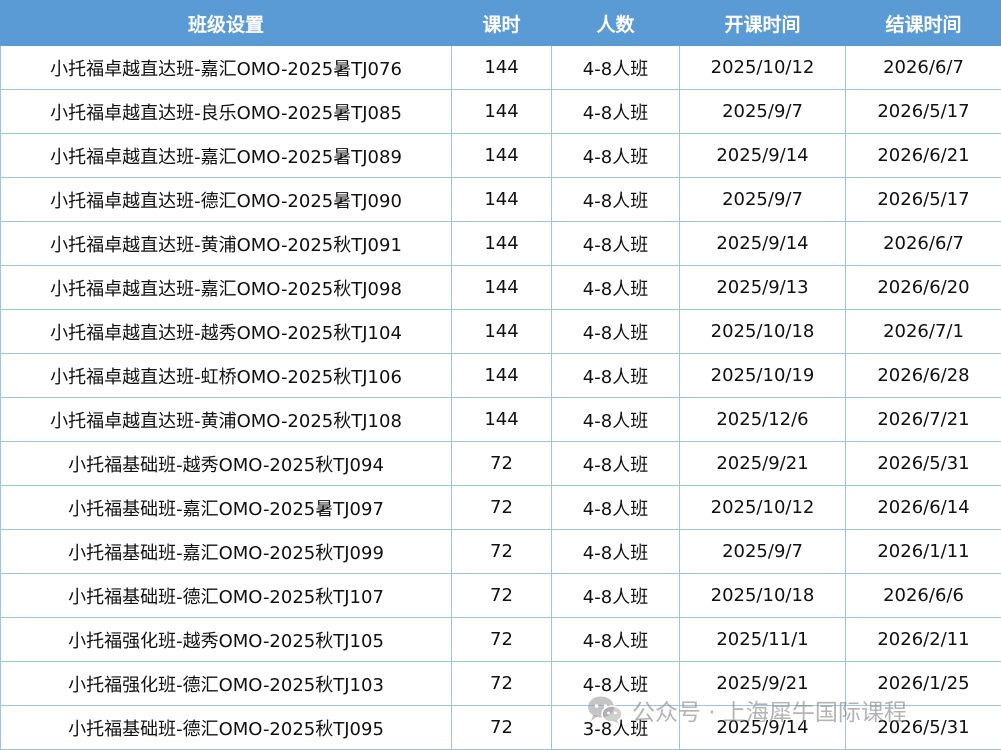 The width and height of the screenshot is (1001, 750). What do you see at coordinates (226, 639) in the screenshot?
I see `class-name-cell: 小托福强化班-越秀OMO-2025秋TJ105` at bounding box center [226, 639].